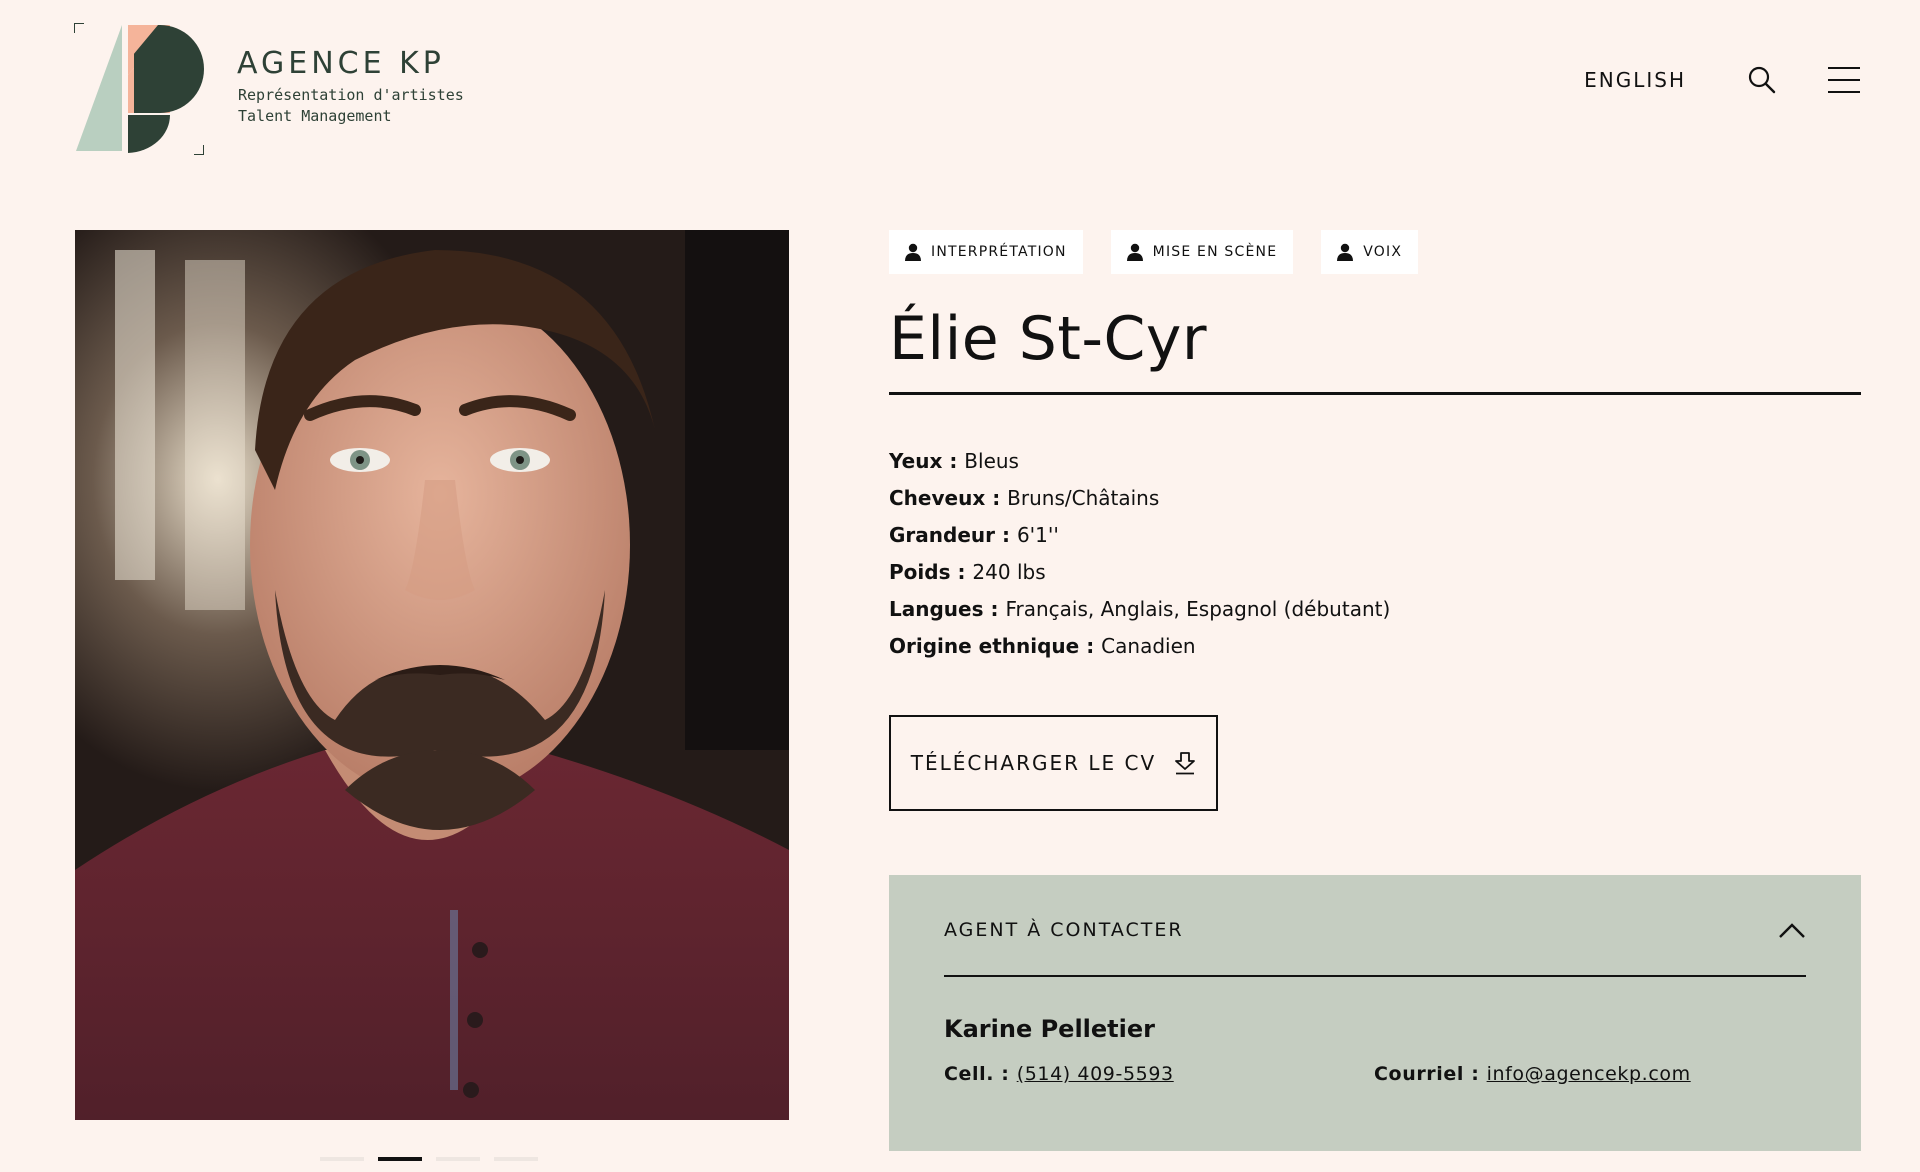  I want to click on carousel-dot-active, so click(400, 1159).